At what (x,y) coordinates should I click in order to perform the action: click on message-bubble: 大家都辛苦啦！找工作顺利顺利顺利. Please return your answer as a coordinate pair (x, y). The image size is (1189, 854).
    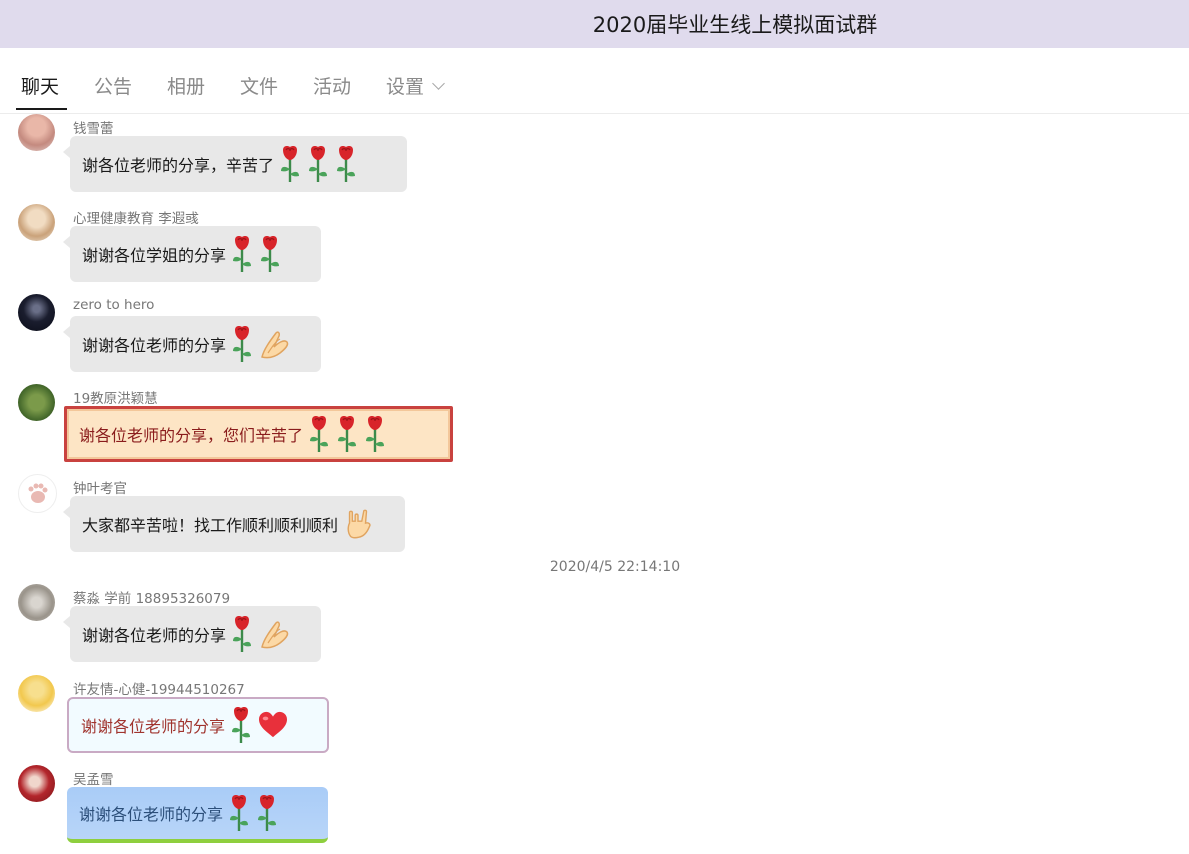
    Looking at the image, I should click on (234, 524).